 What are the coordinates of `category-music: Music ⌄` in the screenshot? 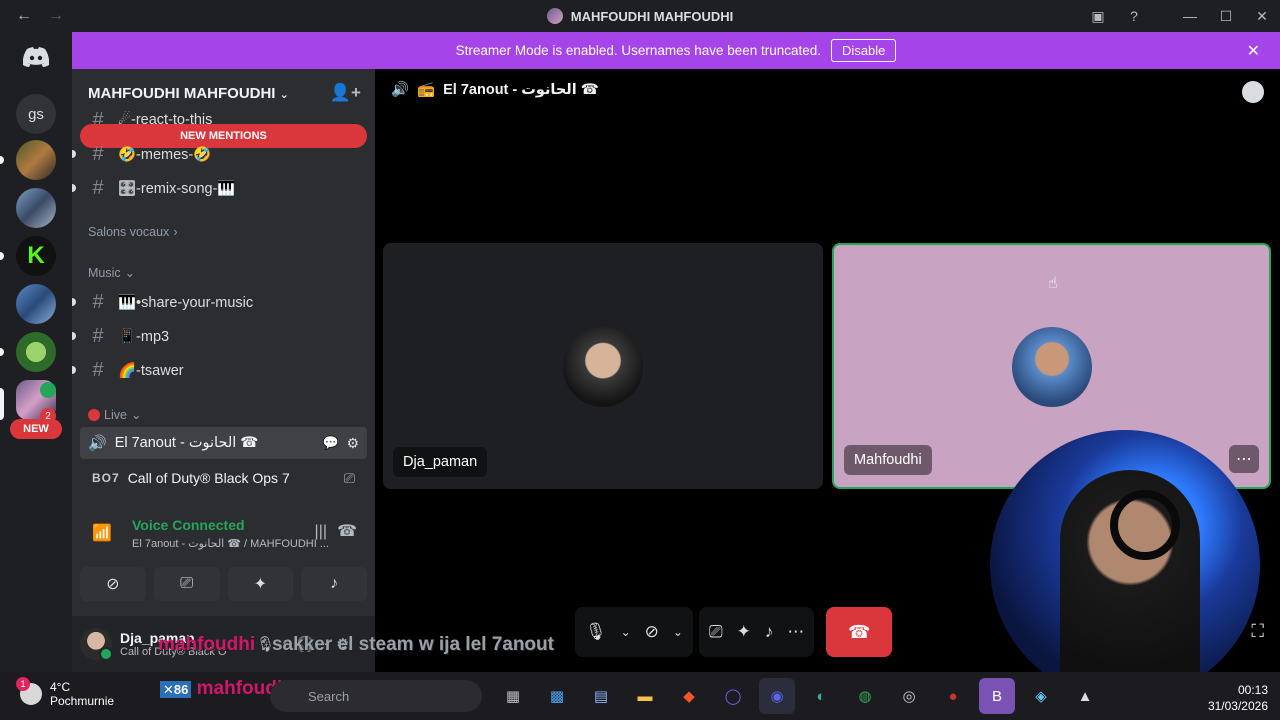 It's located at (112, 273).